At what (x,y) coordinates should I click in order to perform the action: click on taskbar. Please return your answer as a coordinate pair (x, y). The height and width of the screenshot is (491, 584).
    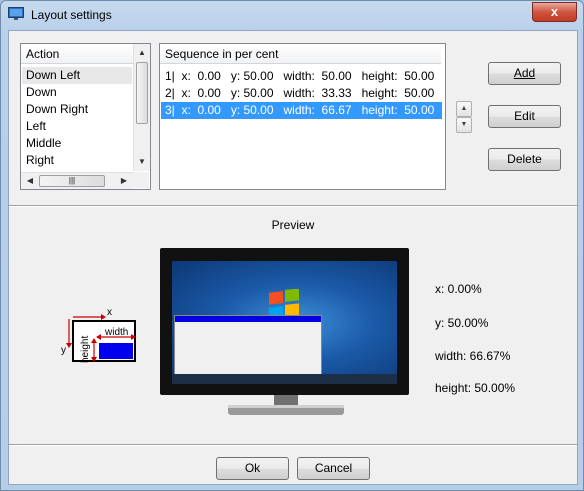
    Looking at the image, I should click on (284, 379).